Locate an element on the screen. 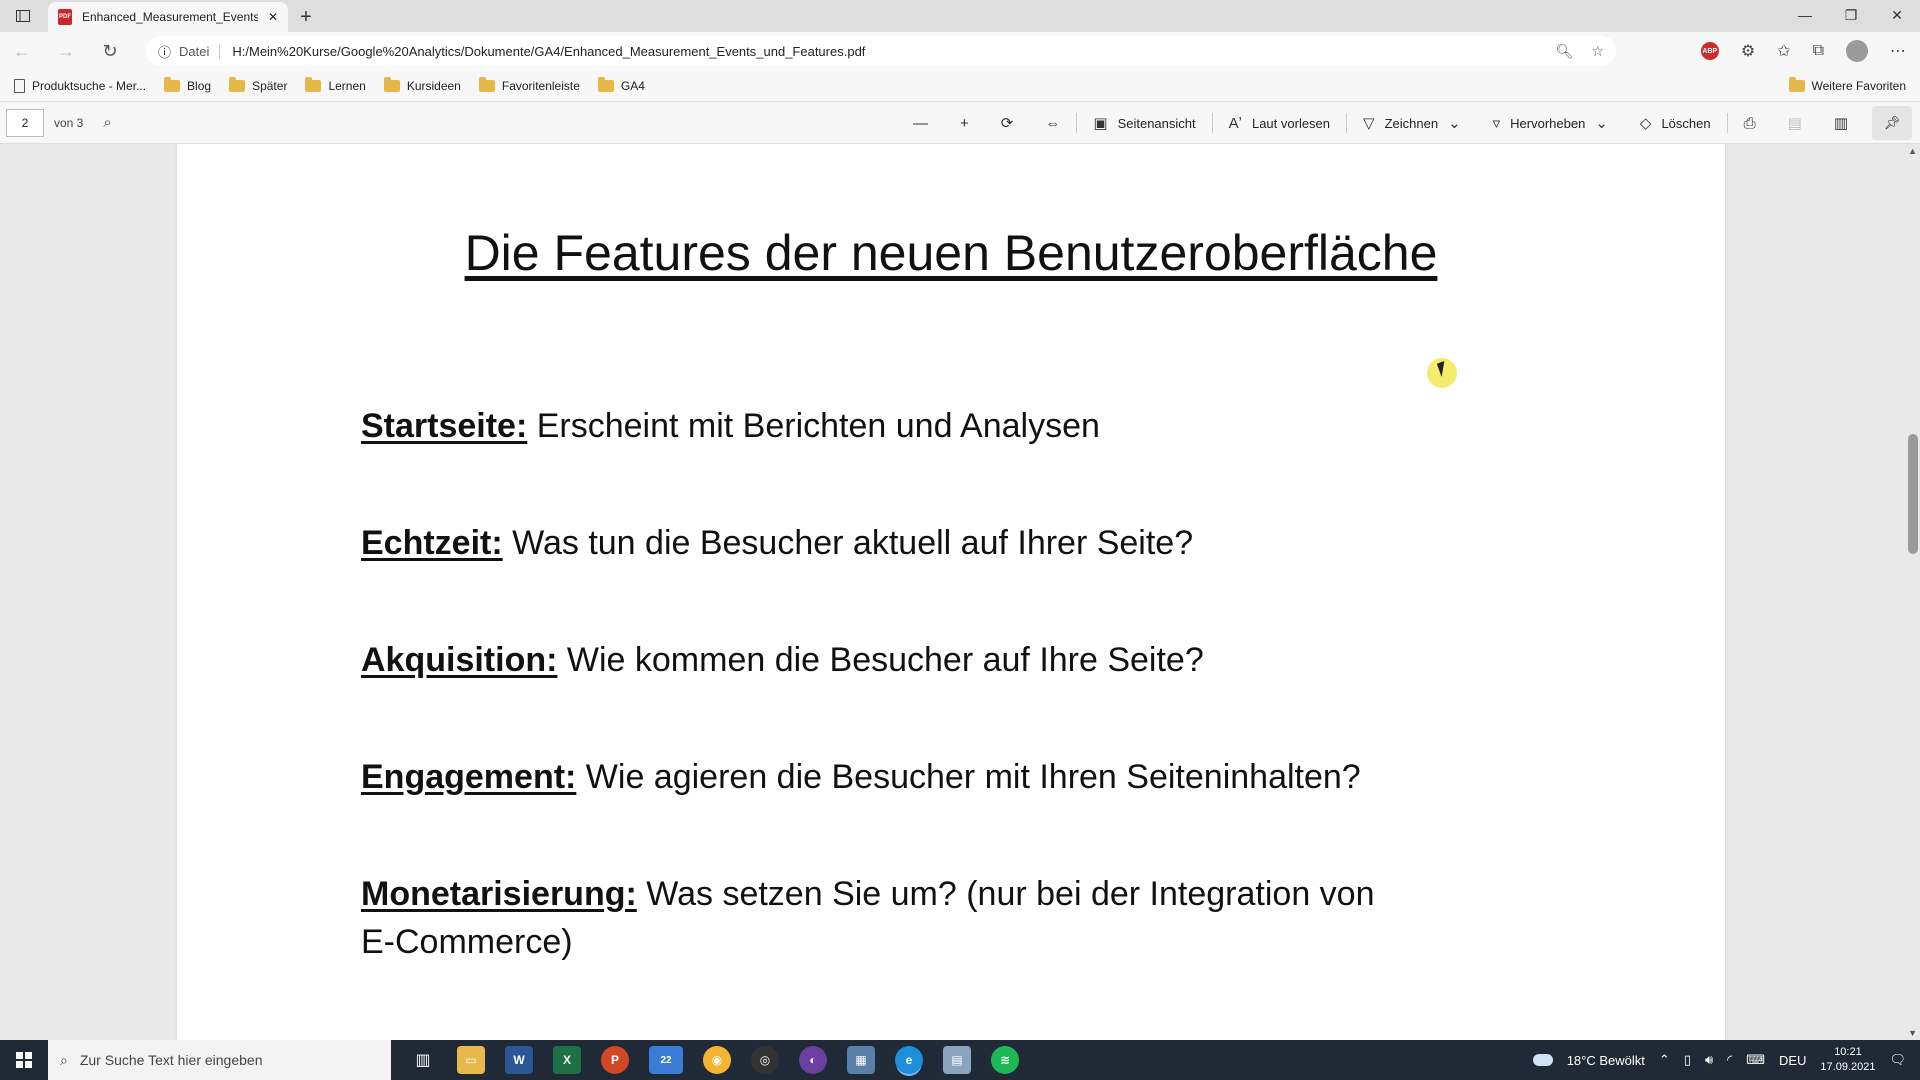  favorites-icon: ✩ is located at coordinates (1783, 51).